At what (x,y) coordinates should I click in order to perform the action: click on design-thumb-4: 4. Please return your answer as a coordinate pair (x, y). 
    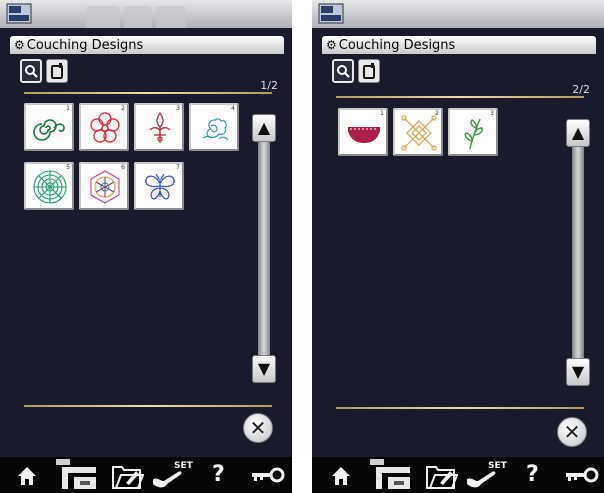
    Looking at the image, I should click on (214, 127).